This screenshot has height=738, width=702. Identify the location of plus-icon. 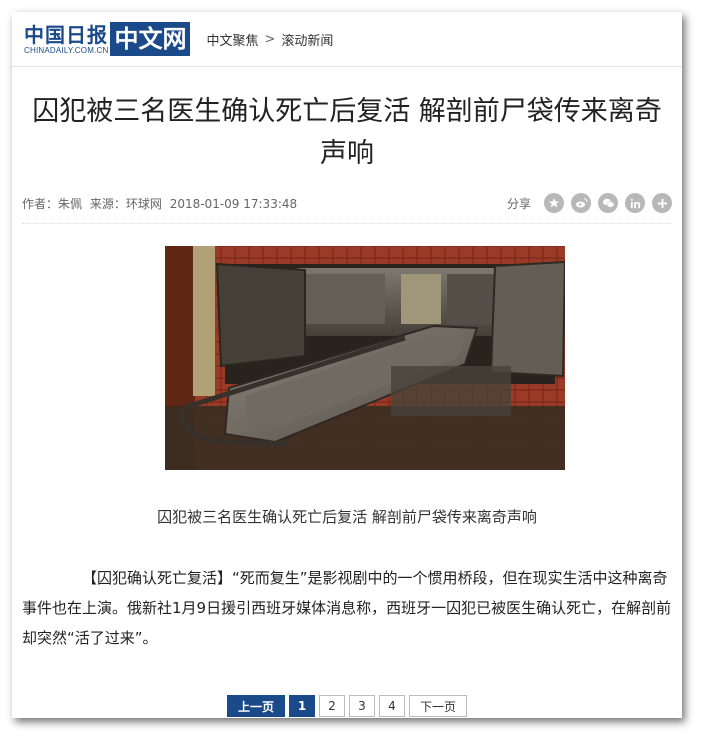
(662, 203).